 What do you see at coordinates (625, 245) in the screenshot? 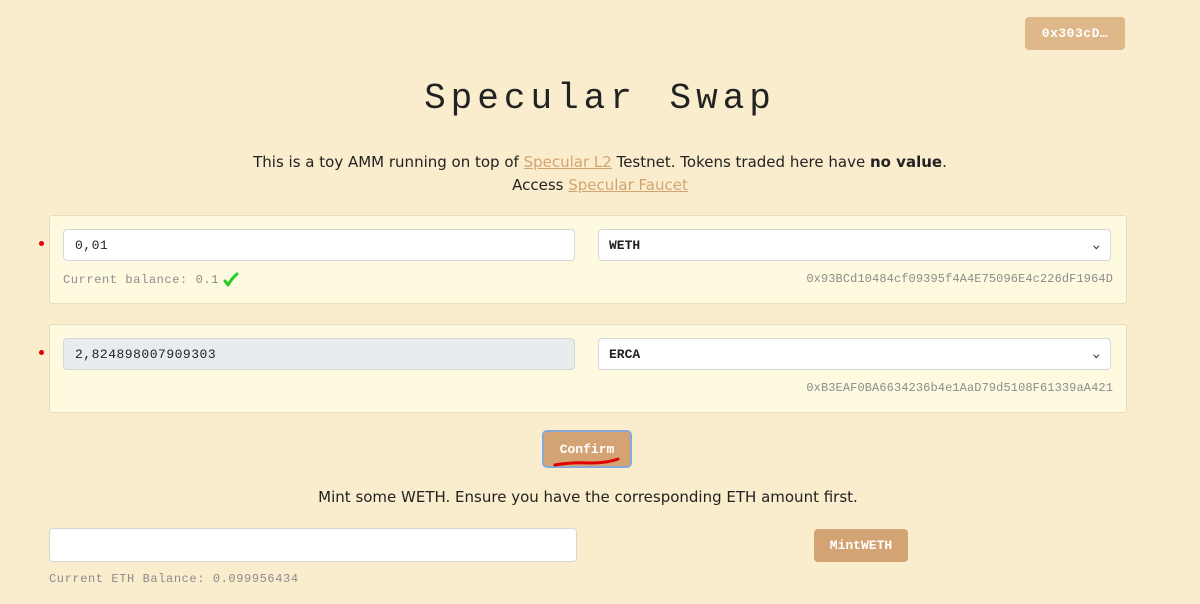
I see `from-token-label: WETH` at bounding box center [625, 245].